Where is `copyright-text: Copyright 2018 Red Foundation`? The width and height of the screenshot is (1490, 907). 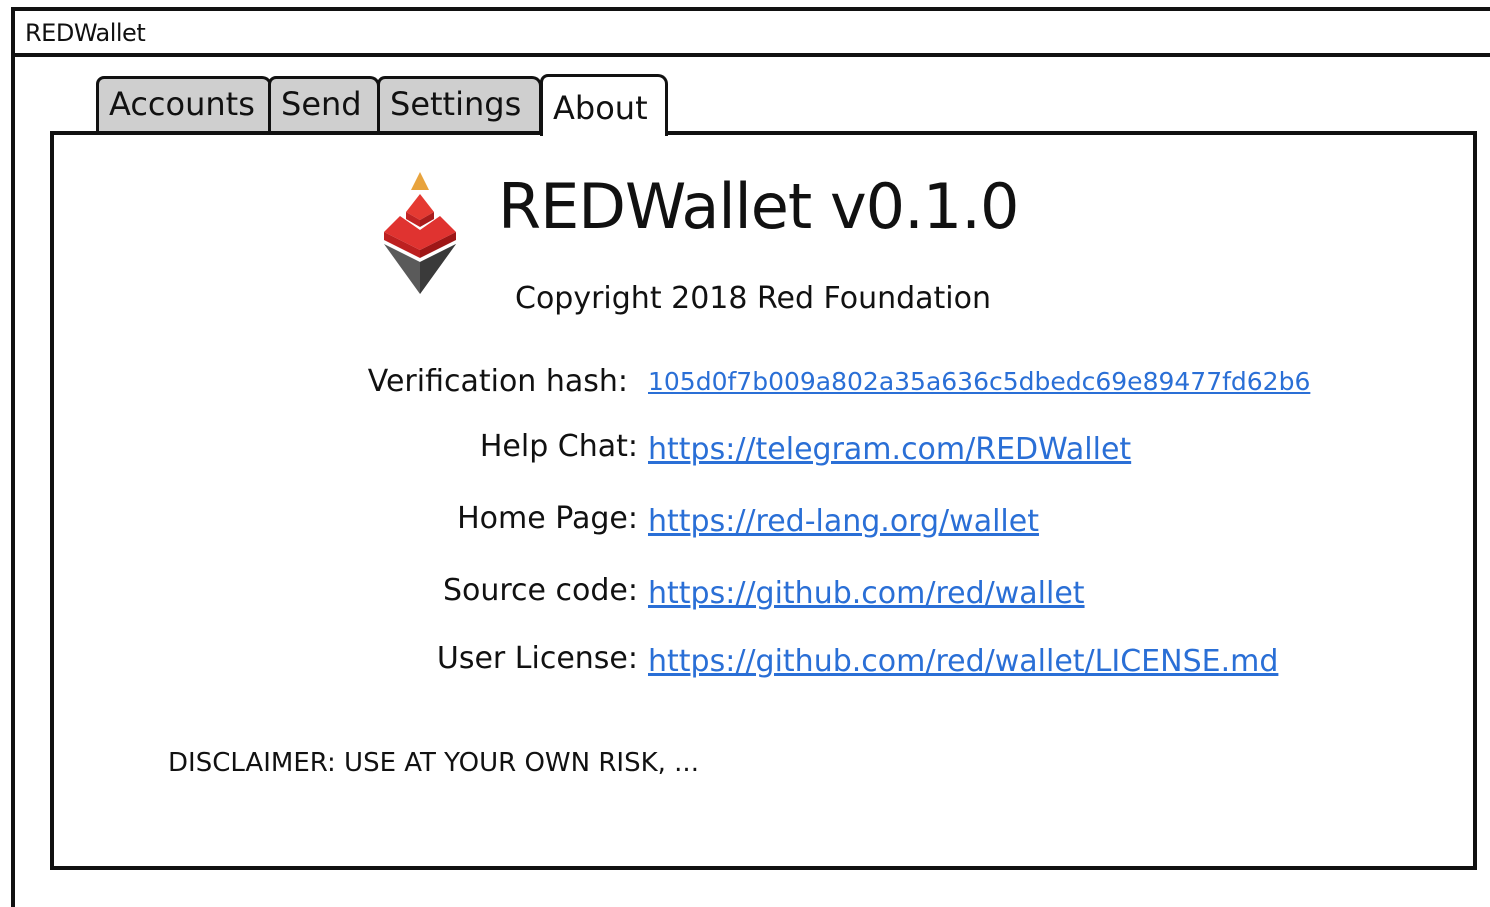
copyright-text: Copyright 2018 Red Foundation is located at coordinates (753, 298).